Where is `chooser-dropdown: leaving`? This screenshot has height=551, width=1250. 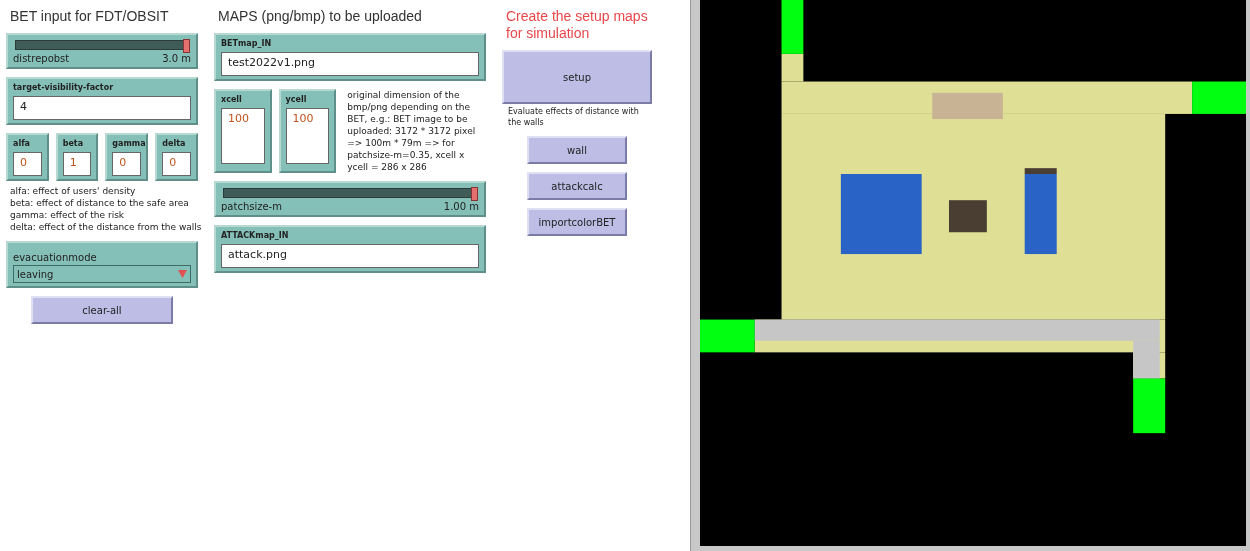
chooser-dropdown: leaving is located at coordinates (102, 274).